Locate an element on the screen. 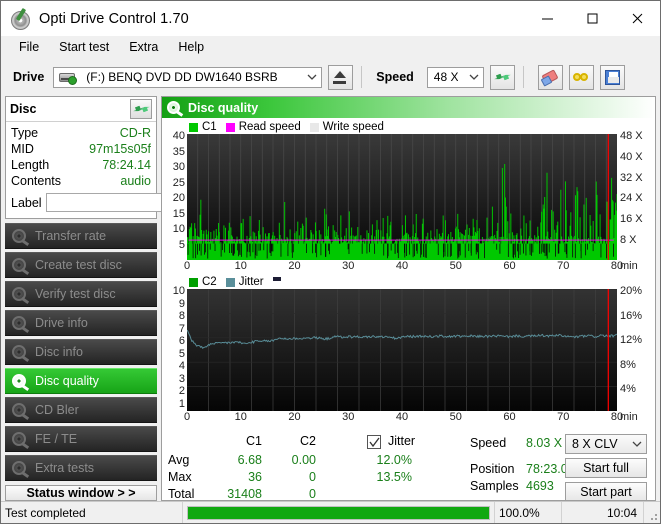 The height and width of the screenshot is (524, 661). save-button is located at coordinates (612, 77).